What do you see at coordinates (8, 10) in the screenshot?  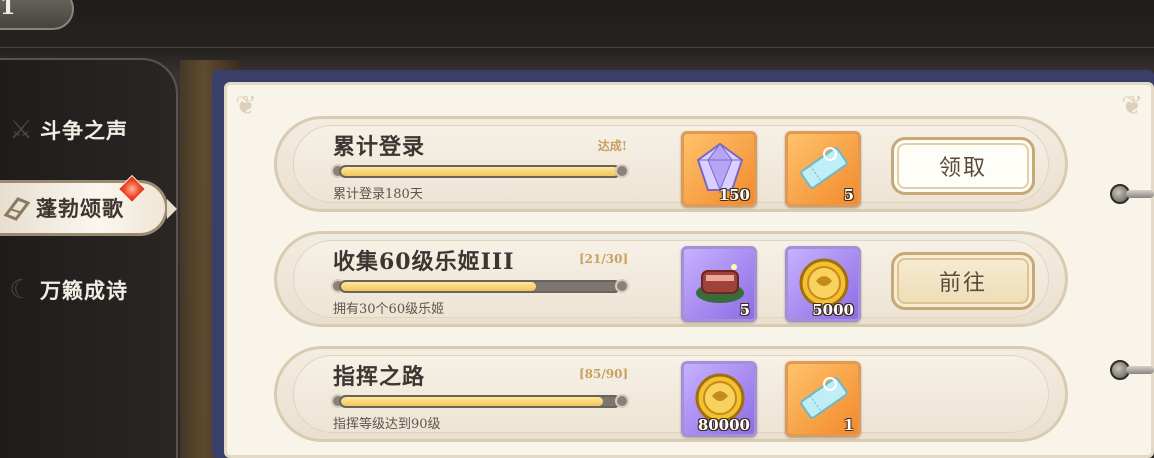 I see `top-pill-label: 1` at bounding box center [8, 10].